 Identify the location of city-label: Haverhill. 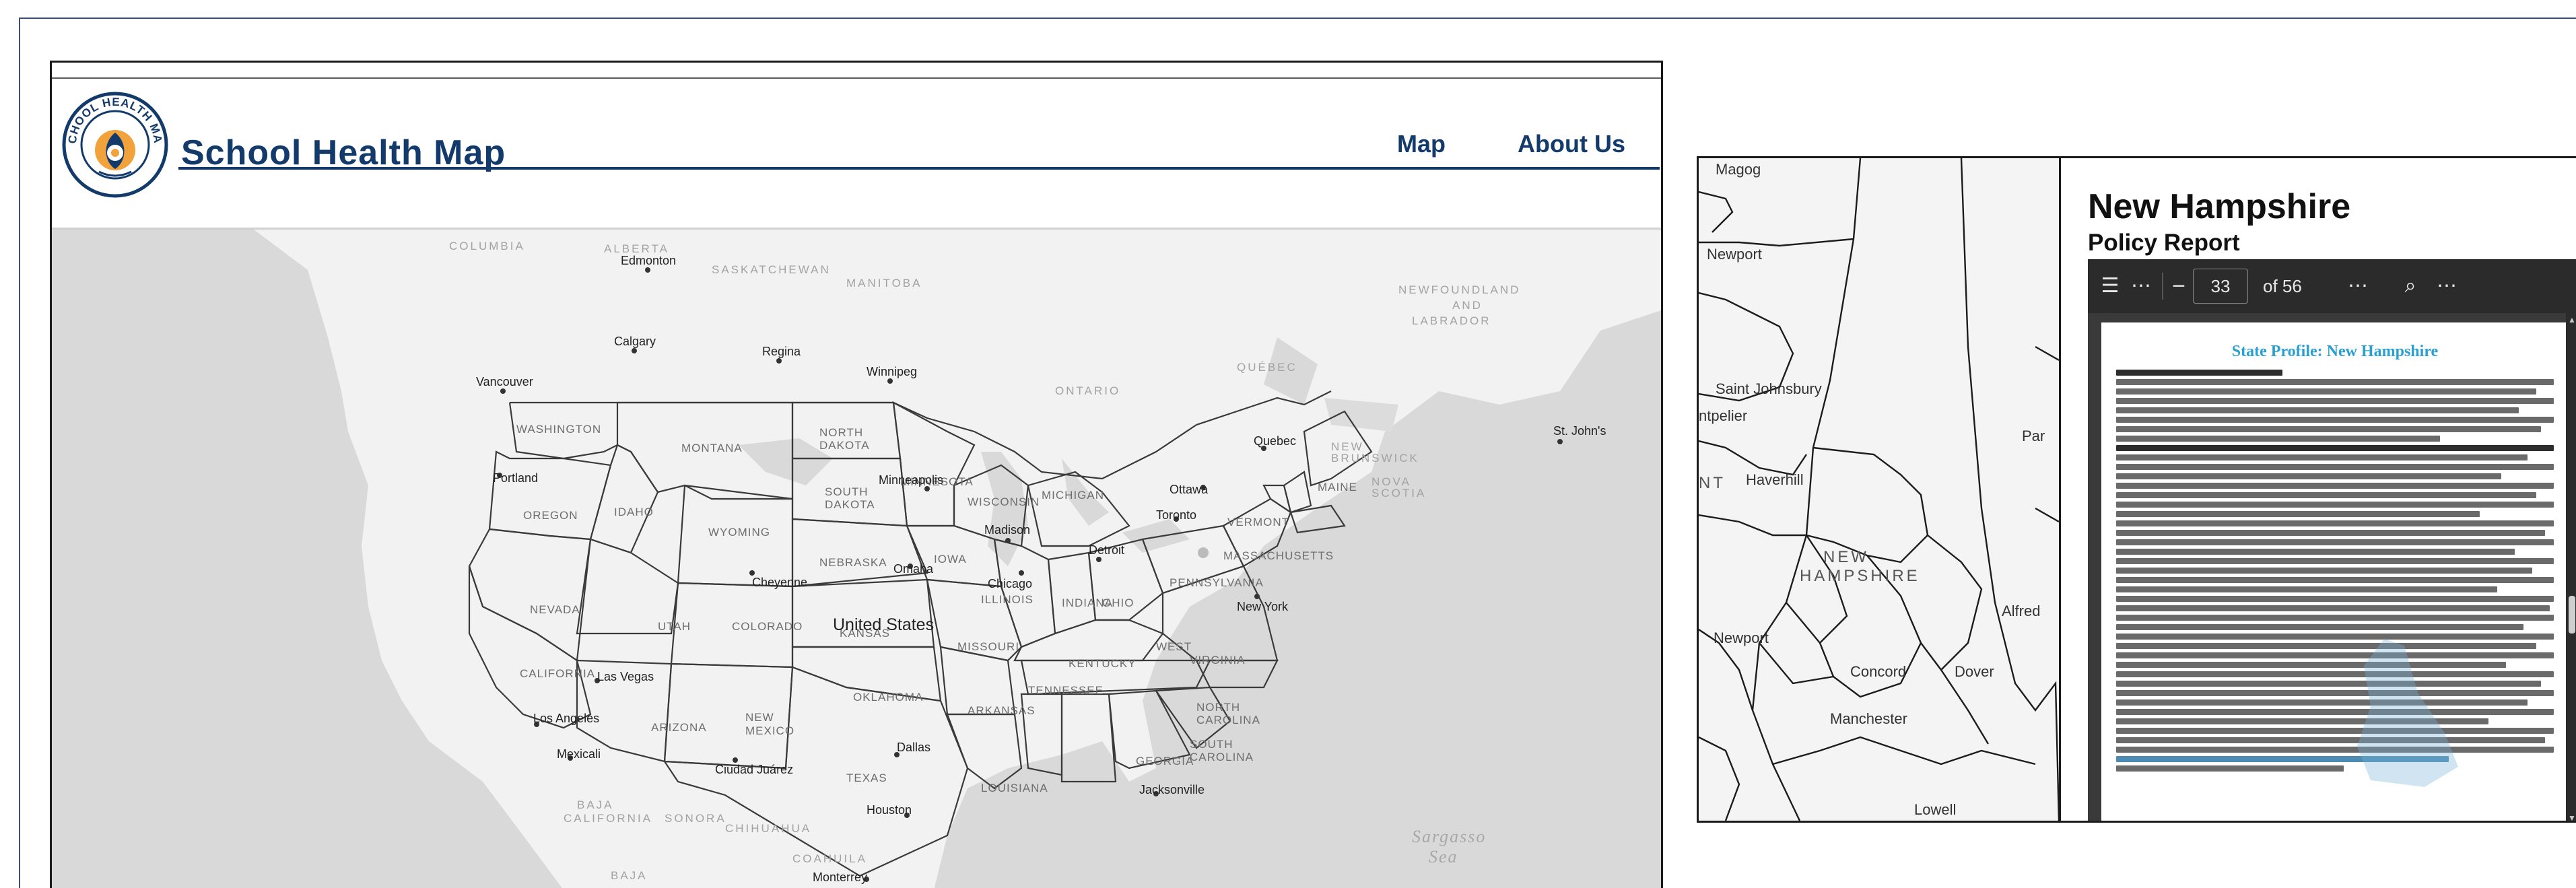
(1775, 480).